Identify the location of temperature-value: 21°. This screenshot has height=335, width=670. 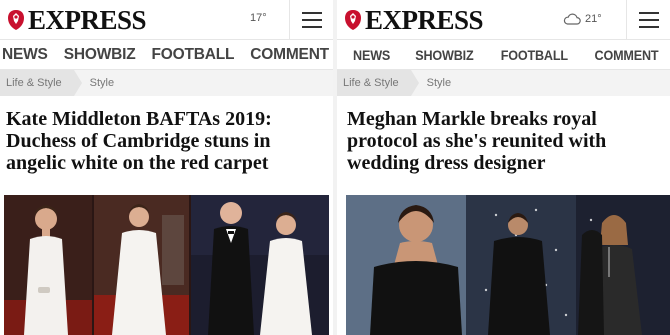
(593, 18).